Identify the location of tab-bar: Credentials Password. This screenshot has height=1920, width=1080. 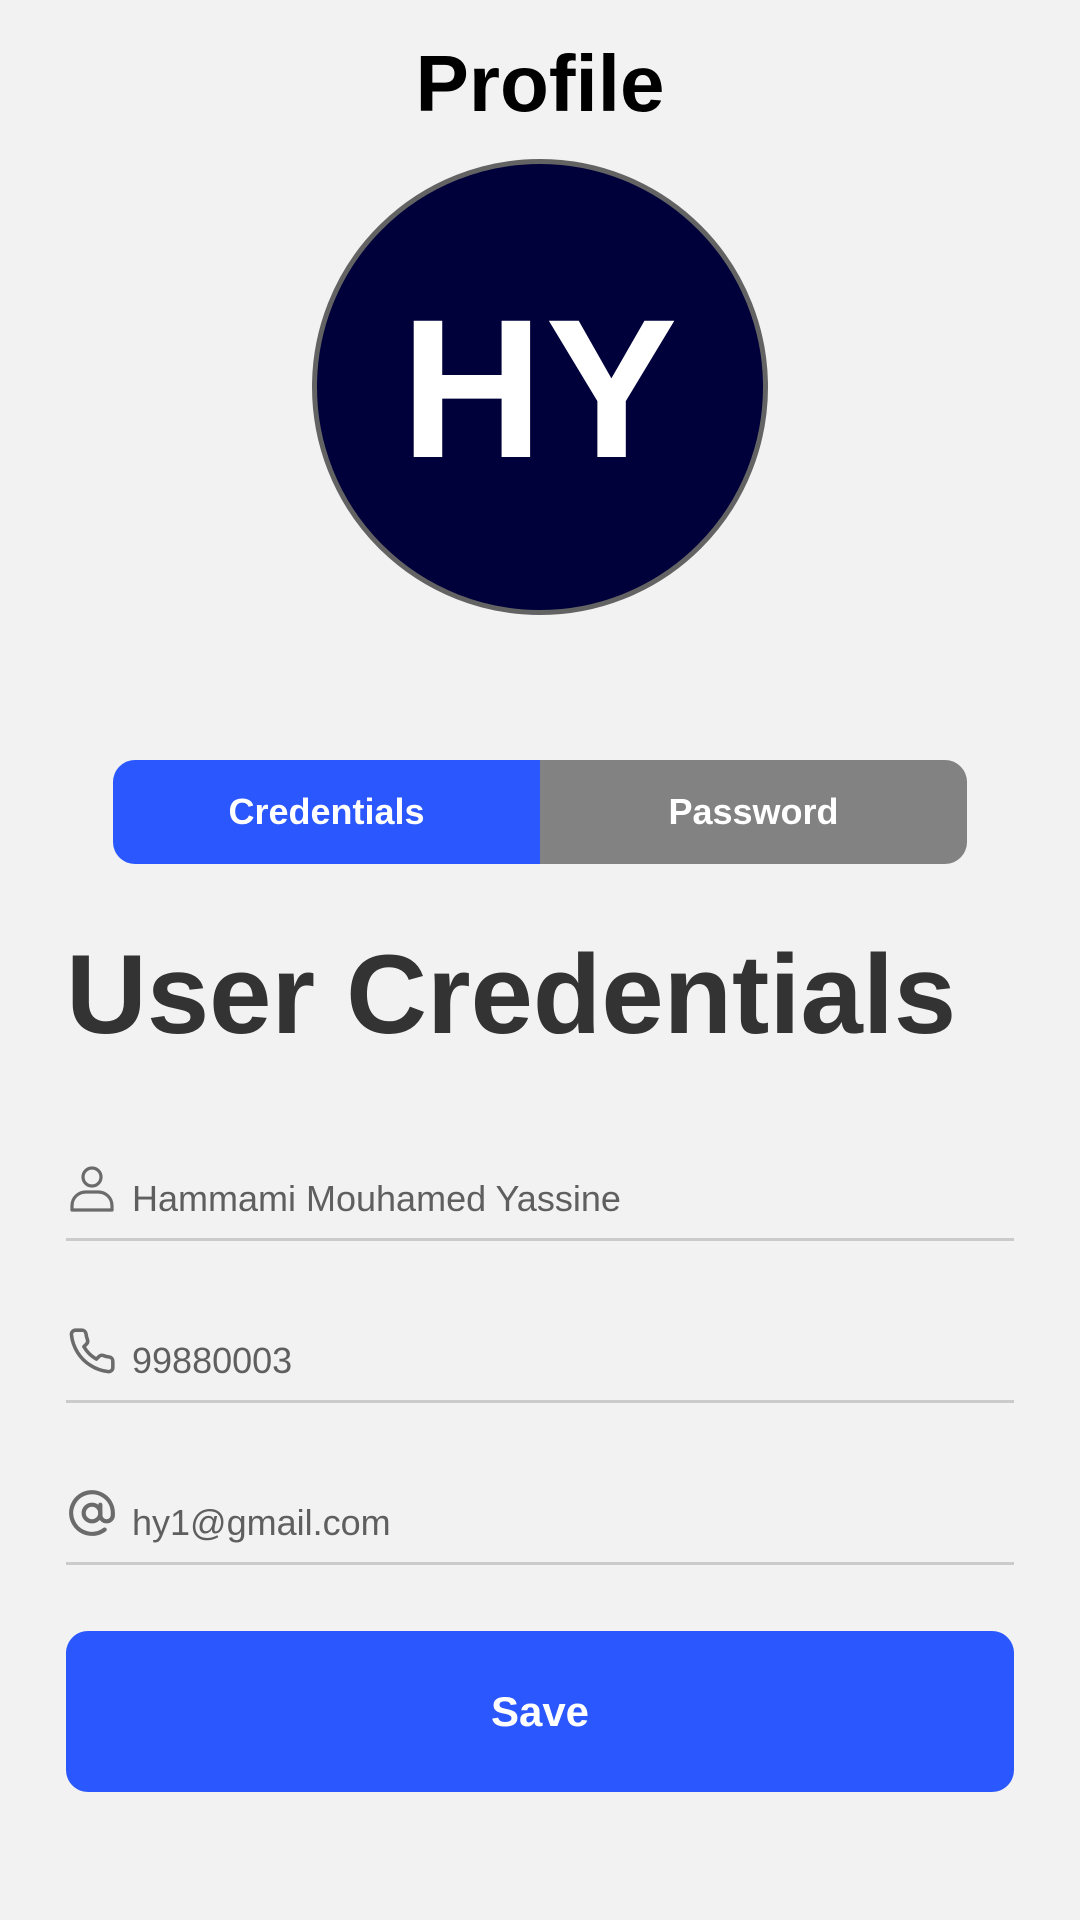
(540, 812).